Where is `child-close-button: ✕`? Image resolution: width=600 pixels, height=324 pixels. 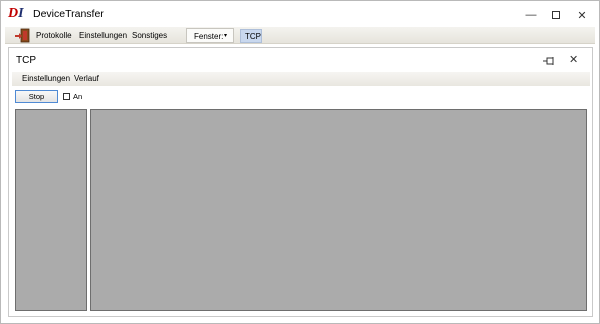
child-close-button: ✕ is located at coordinates (573, 59).